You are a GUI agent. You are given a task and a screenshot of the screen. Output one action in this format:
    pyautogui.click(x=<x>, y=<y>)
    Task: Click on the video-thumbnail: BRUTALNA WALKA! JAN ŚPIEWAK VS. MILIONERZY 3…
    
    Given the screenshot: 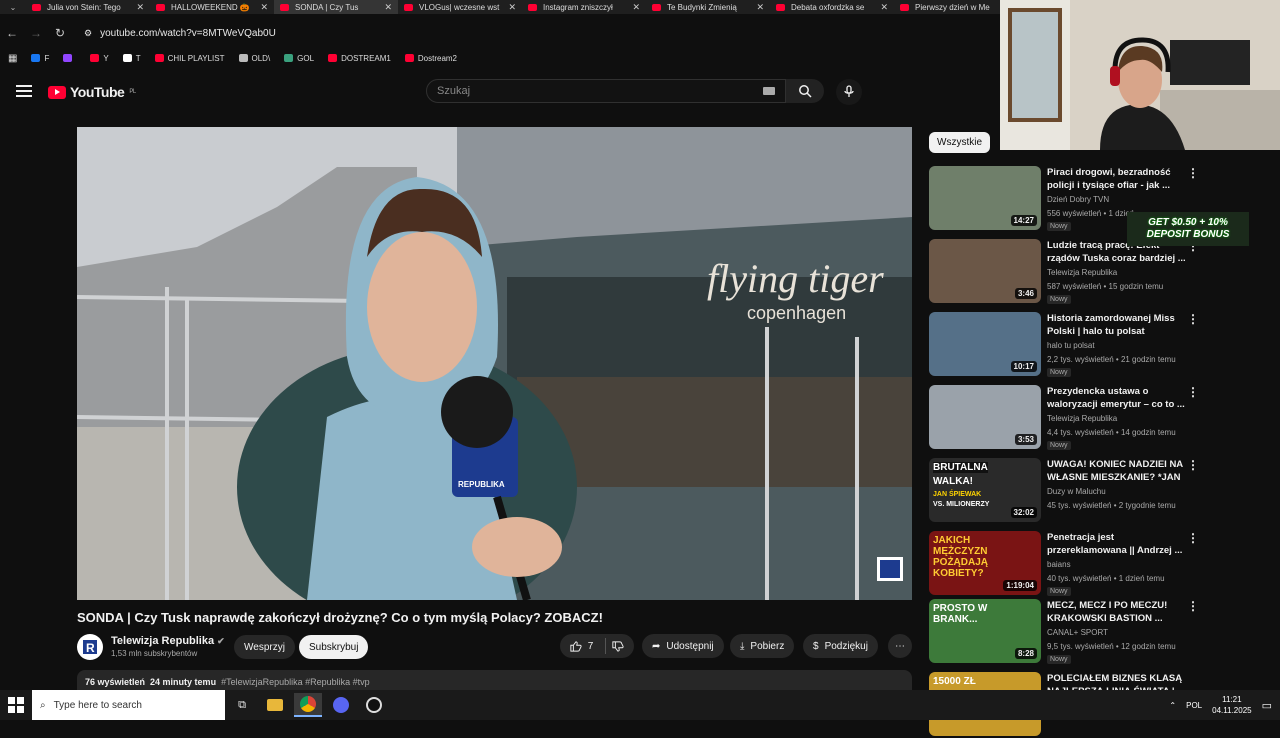 What is the action you would take?
    pyautogui.click(x=985, y=490)
    